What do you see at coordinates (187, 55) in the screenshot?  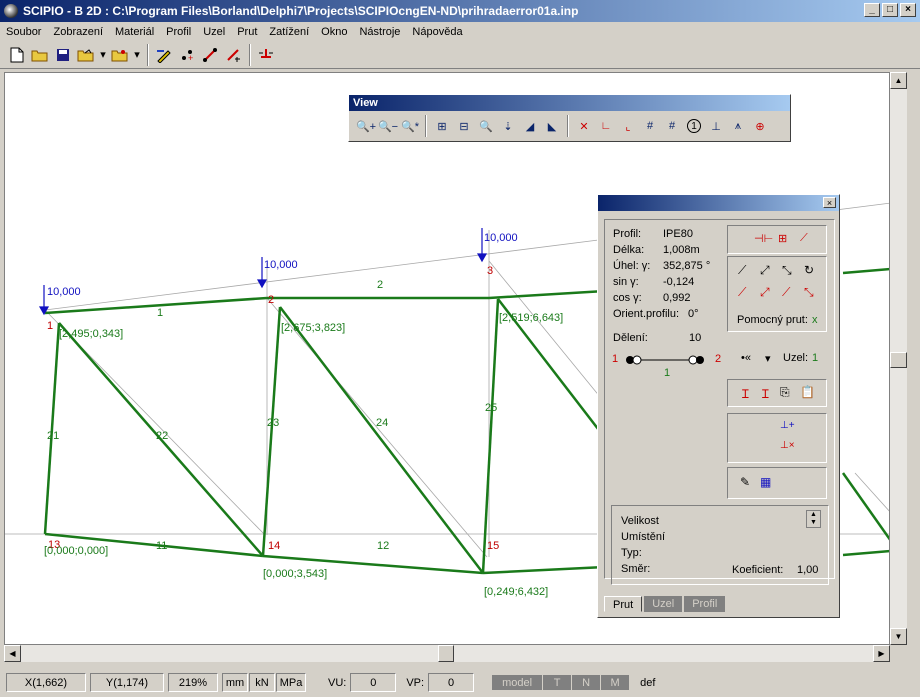 I see `add-node-icon: +` at bounding box center [187, 55].